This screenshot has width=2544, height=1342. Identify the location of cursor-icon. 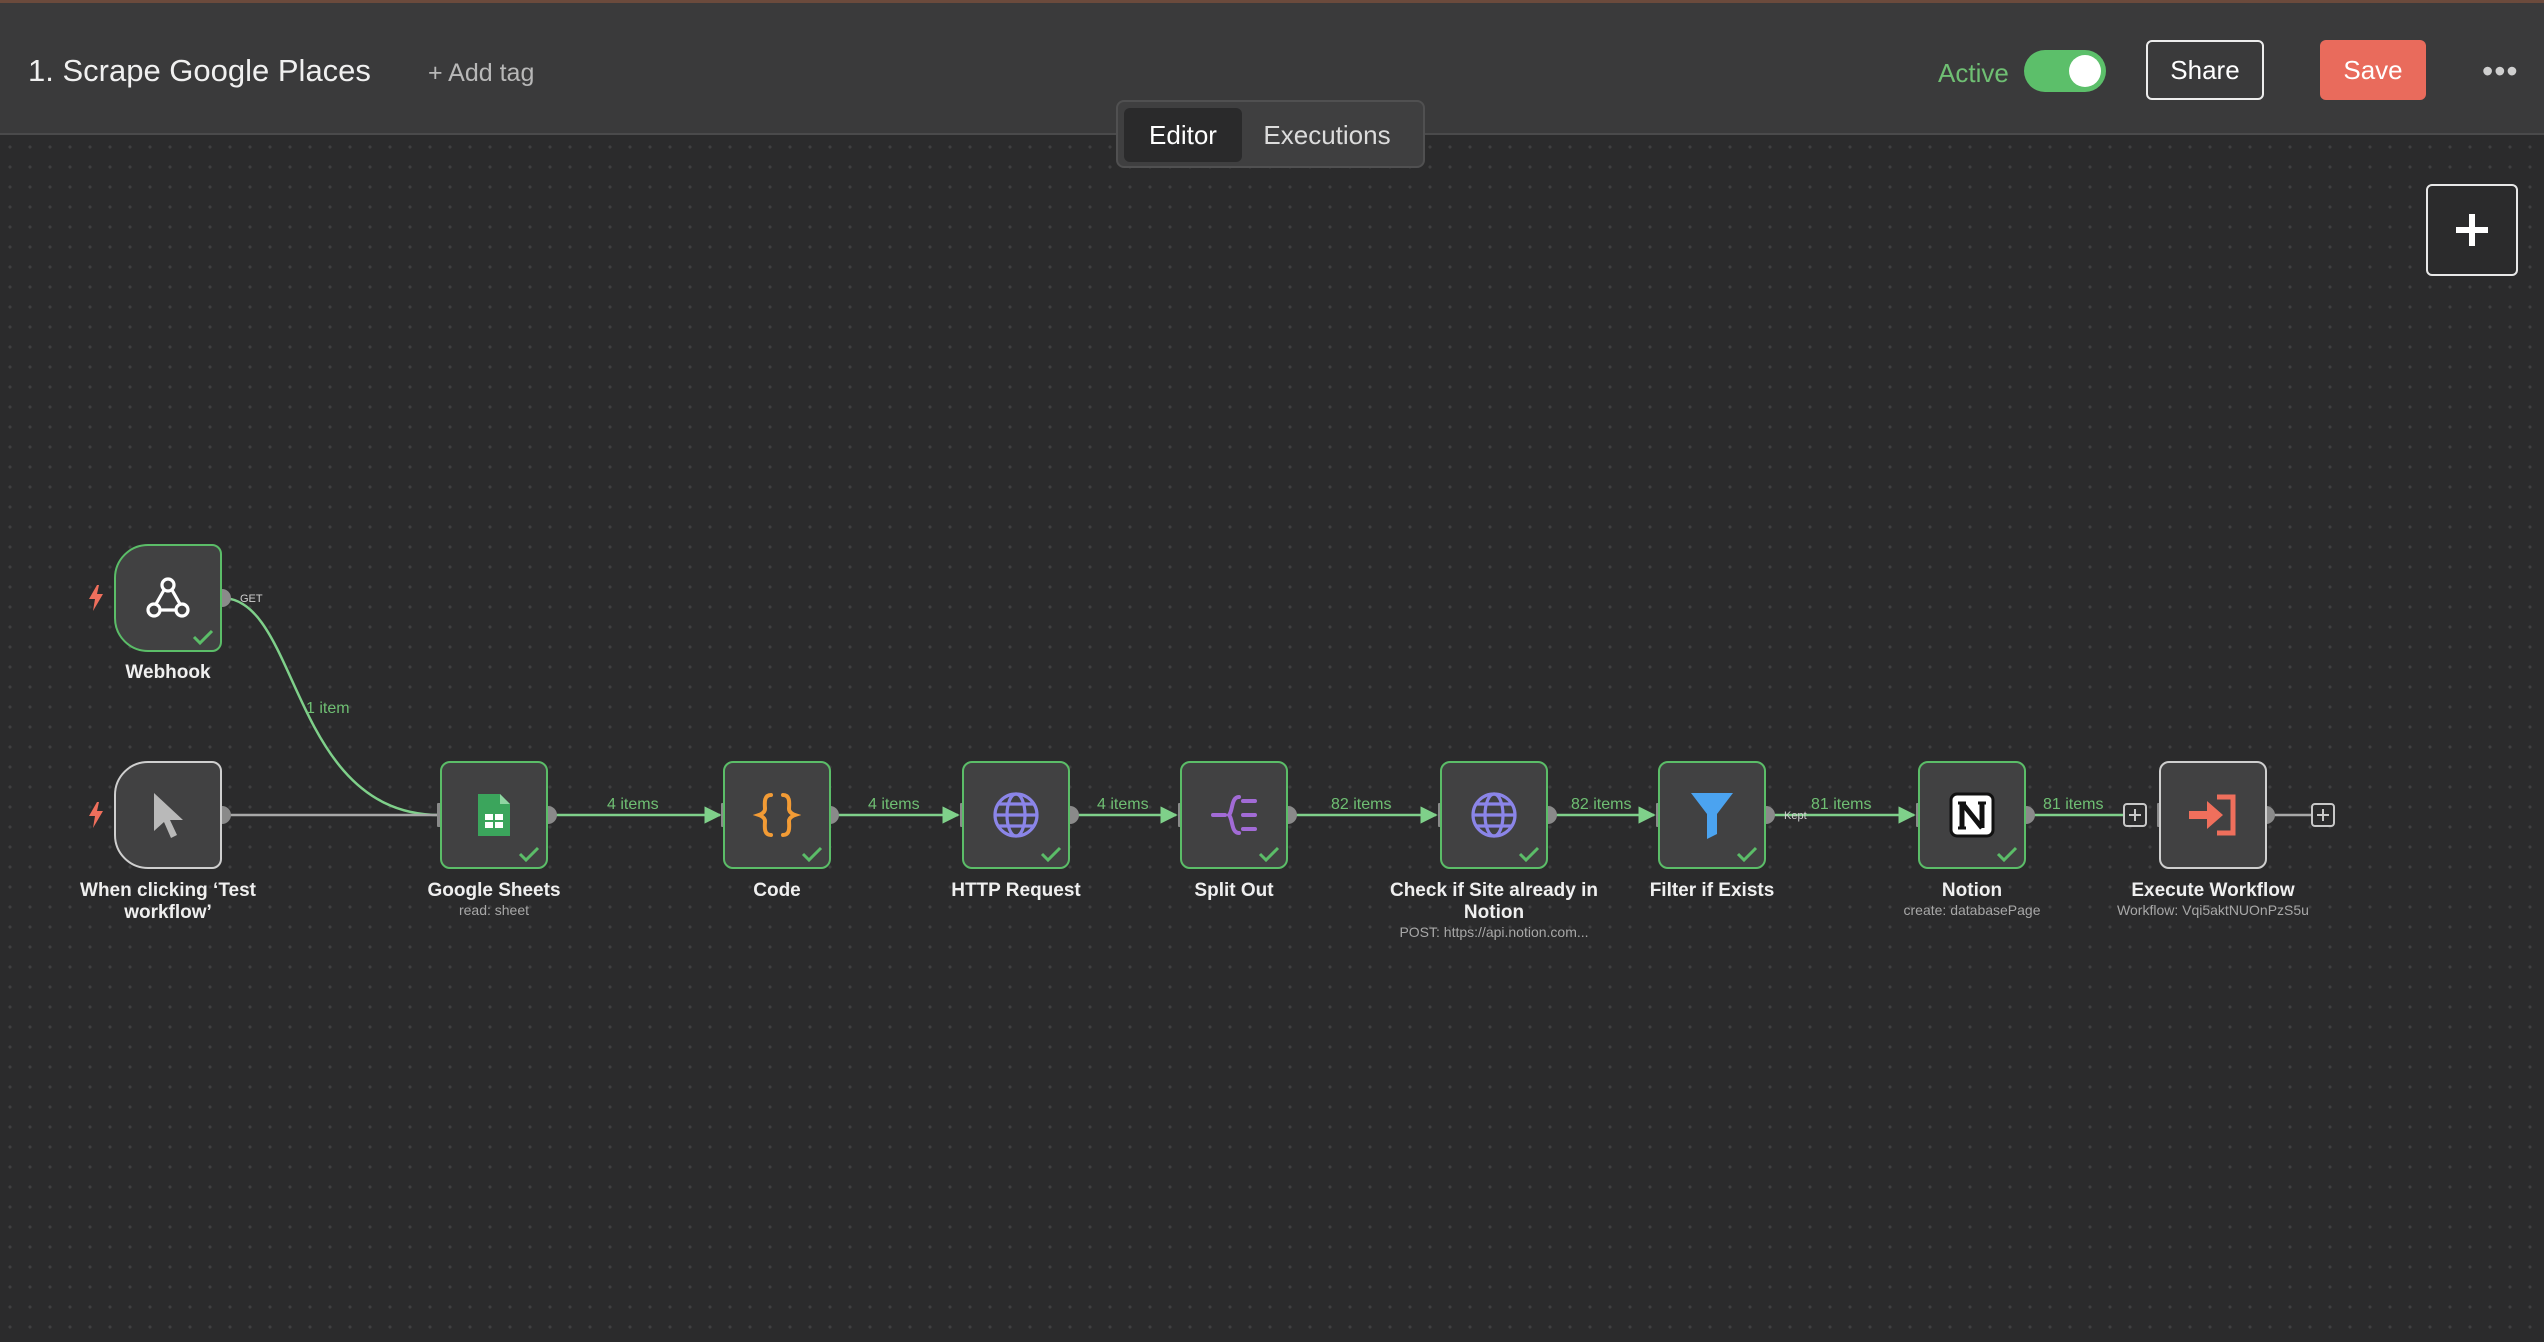
(168, 815).